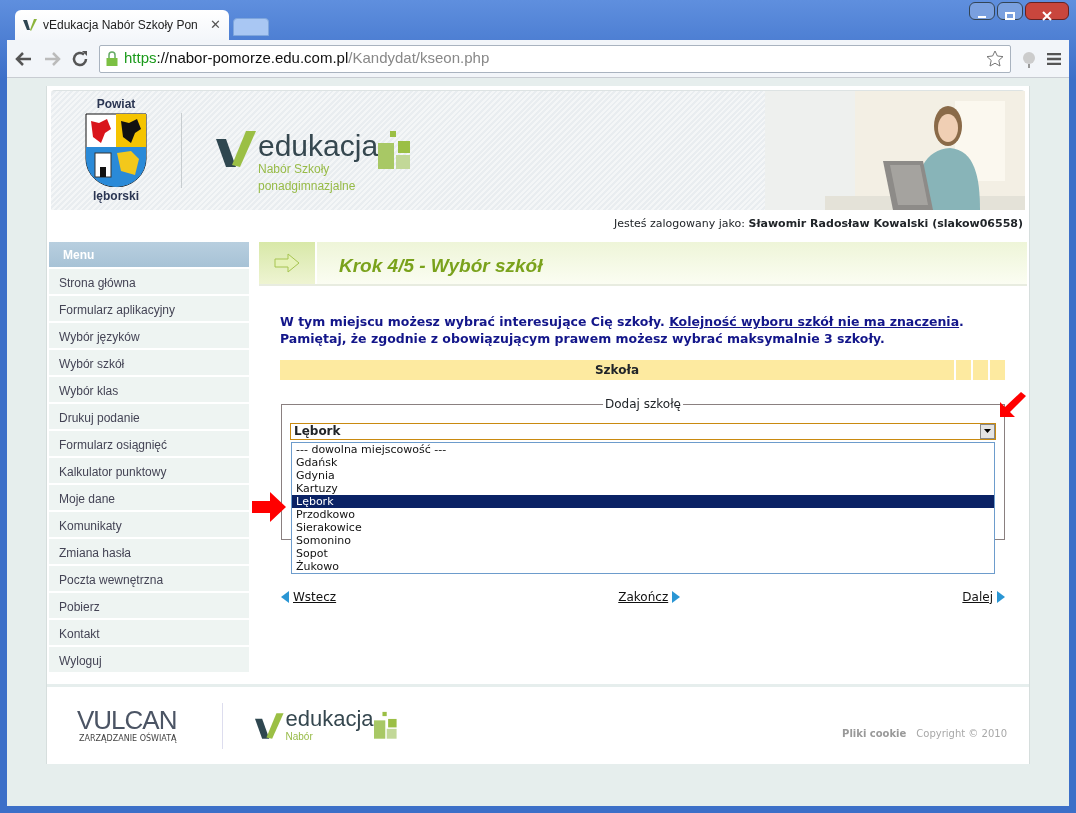 The image size is (1076, 813). What do you see at coordinates (149, 281) in the screenshot?
I see `menu-item: Strona główna` at bounding box center [149, 281].